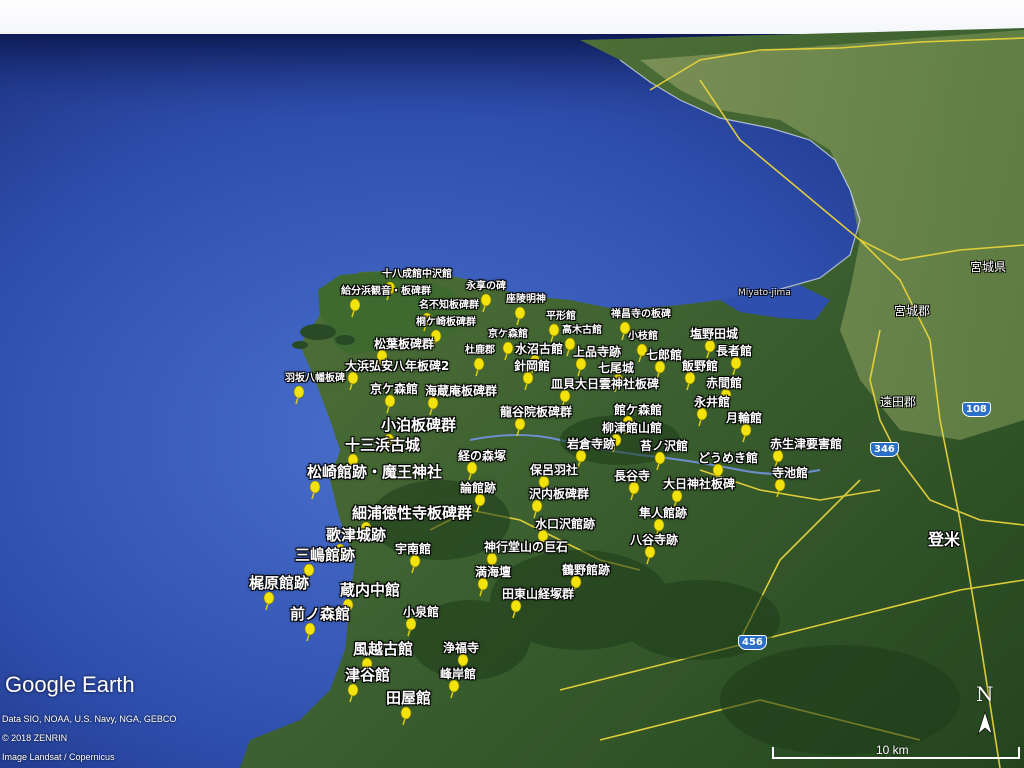  Describe the element at coordinates (417, 275) in the screenshot. I see `placemark-label: 十八成館中沢館` at that location.